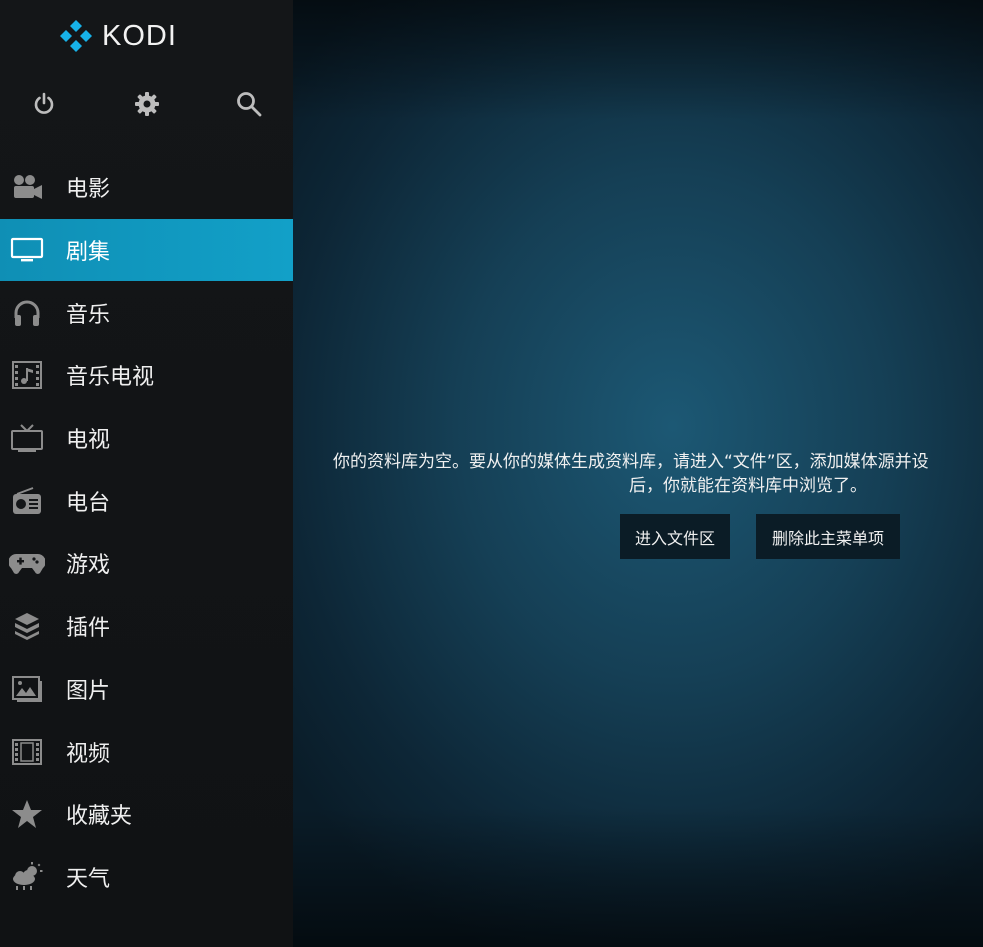 This screenshot has width=983, height=947. I want to click on app-name: KODI, so click(139, 35).